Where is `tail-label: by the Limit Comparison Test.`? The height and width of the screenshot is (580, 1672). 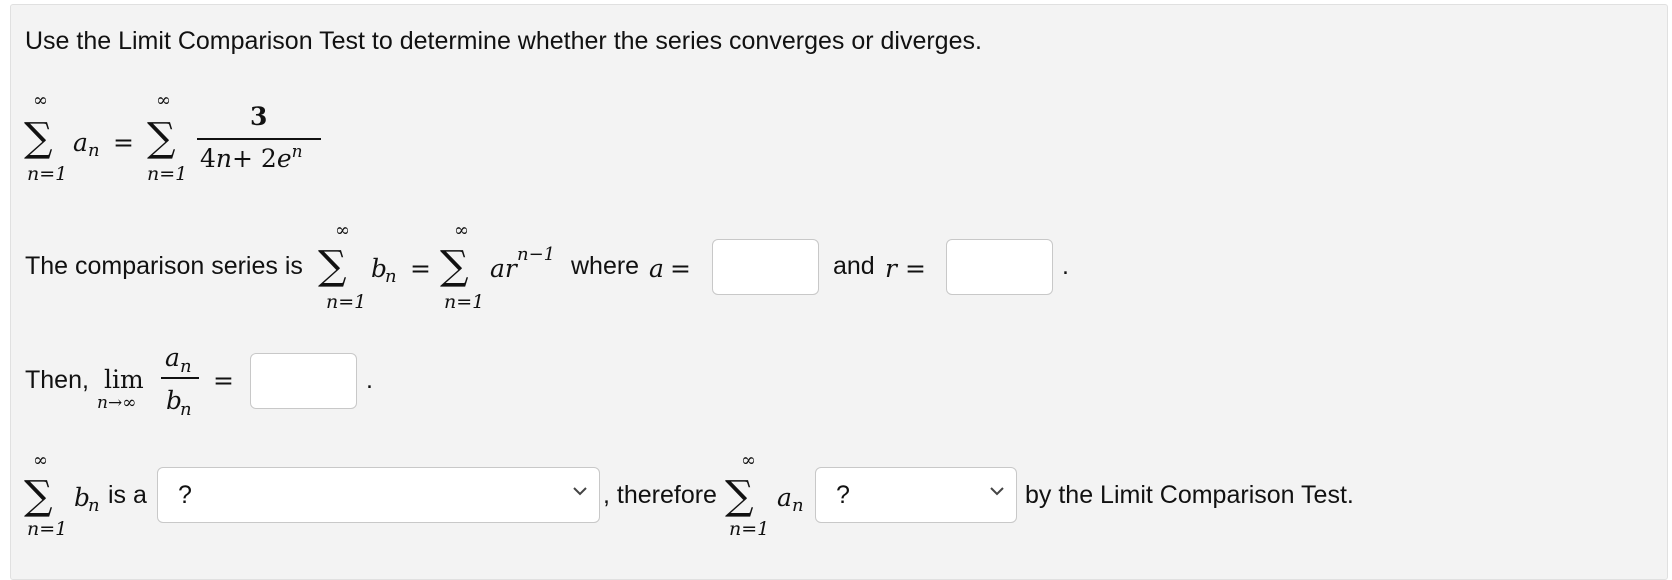 tail-label: by the Limit Comparison Test. is located at coordinates (1189, 495).